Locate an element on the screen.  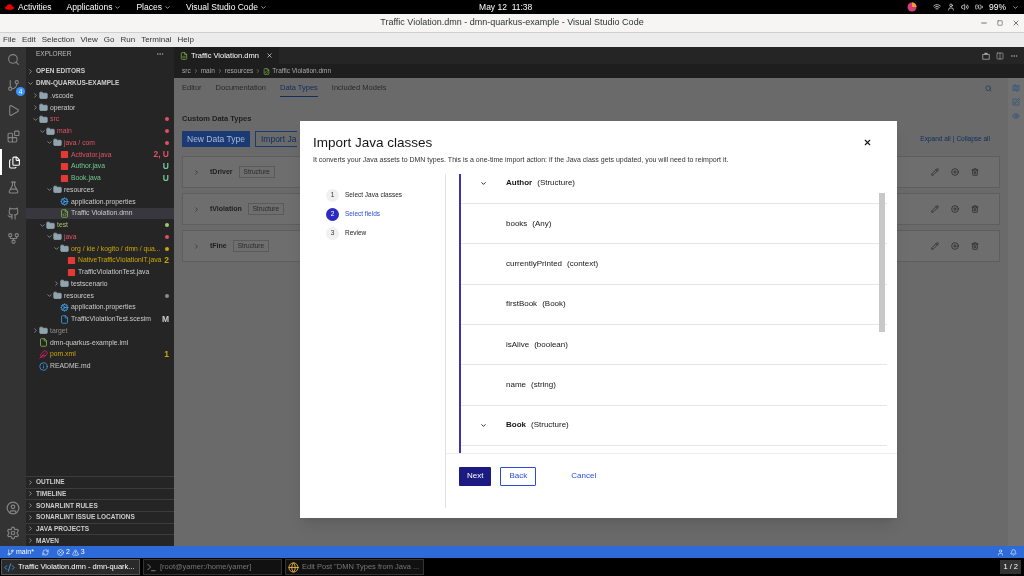
menu-item: Selection is located at coordinates (58, 40).